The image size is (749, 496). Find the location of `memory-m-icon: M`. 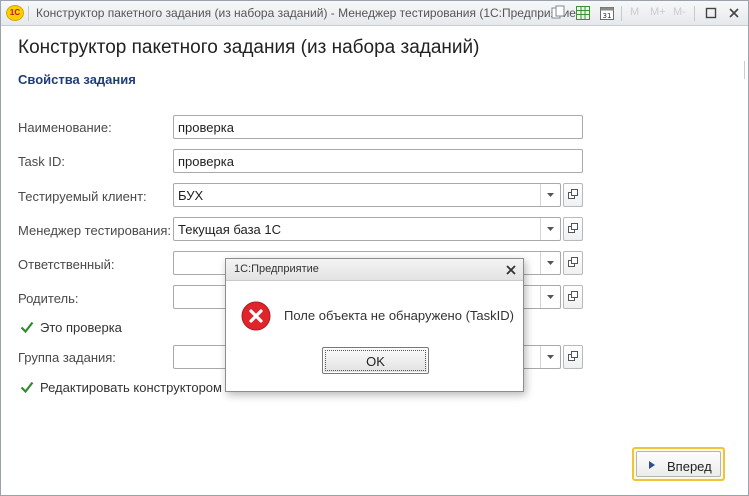

memory-m-icon: M is located at coordinates (634, 12).